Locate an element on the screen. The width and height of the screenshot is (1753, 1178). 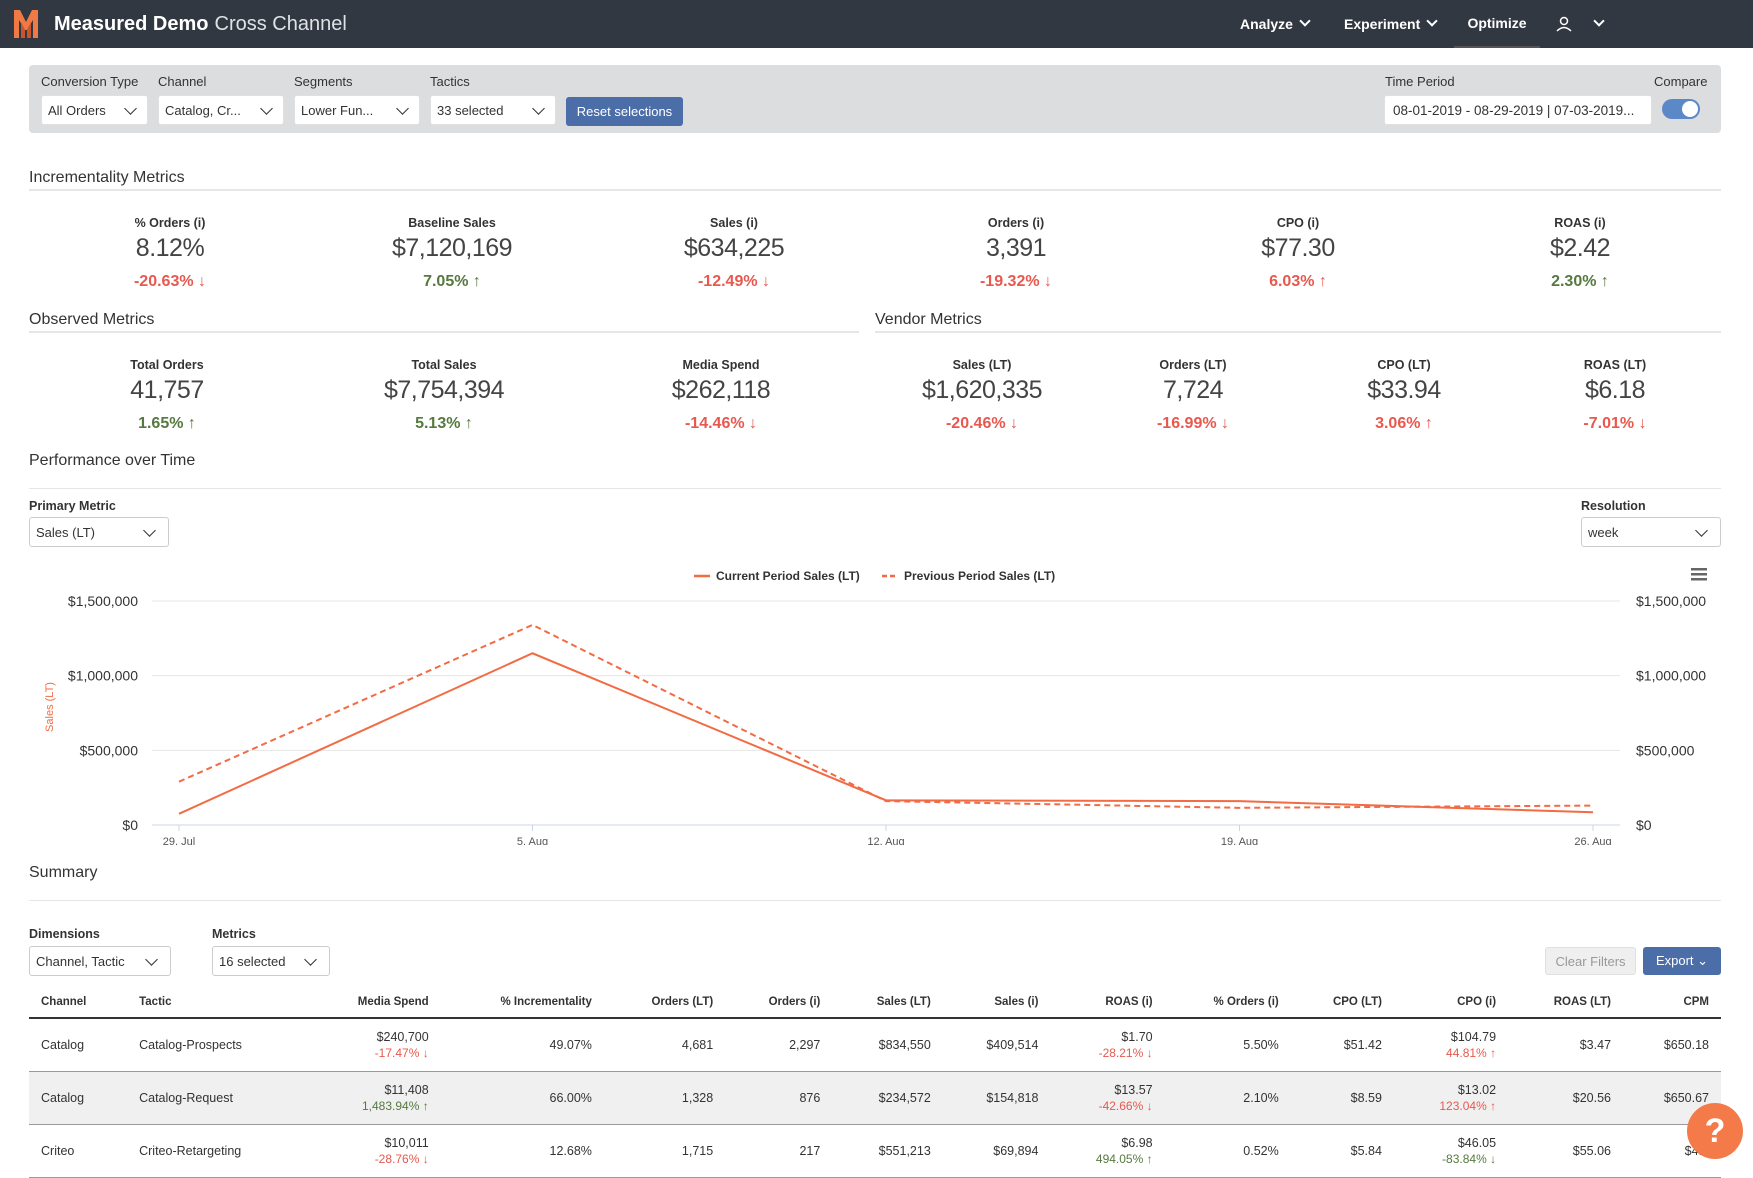
export-button: Export ⌄ is located at coordinates (1682, 961).